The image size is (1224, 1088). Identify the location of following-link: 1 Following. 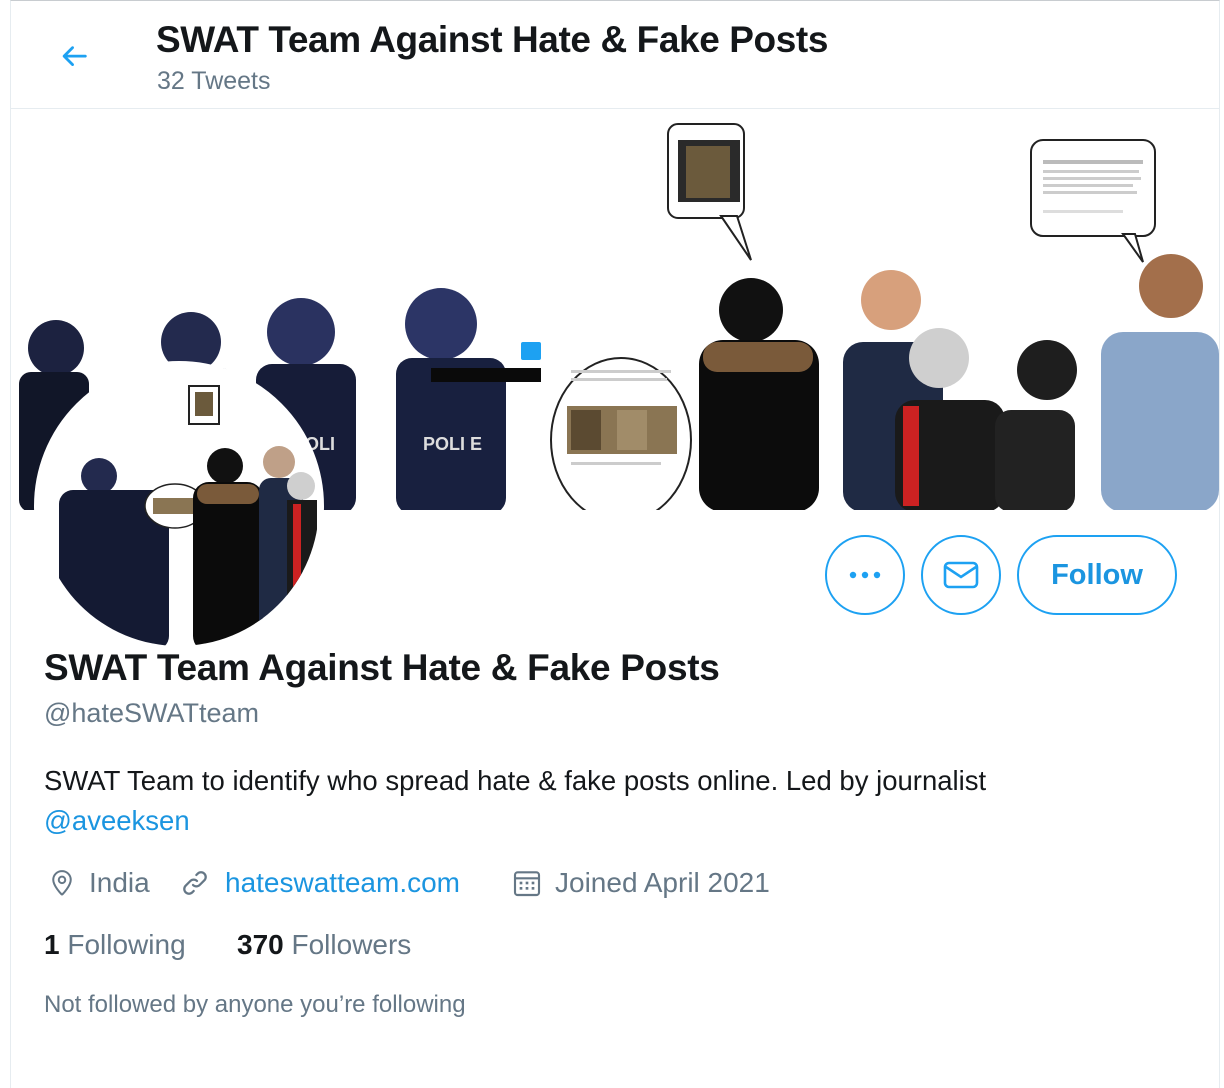
(115, 945).